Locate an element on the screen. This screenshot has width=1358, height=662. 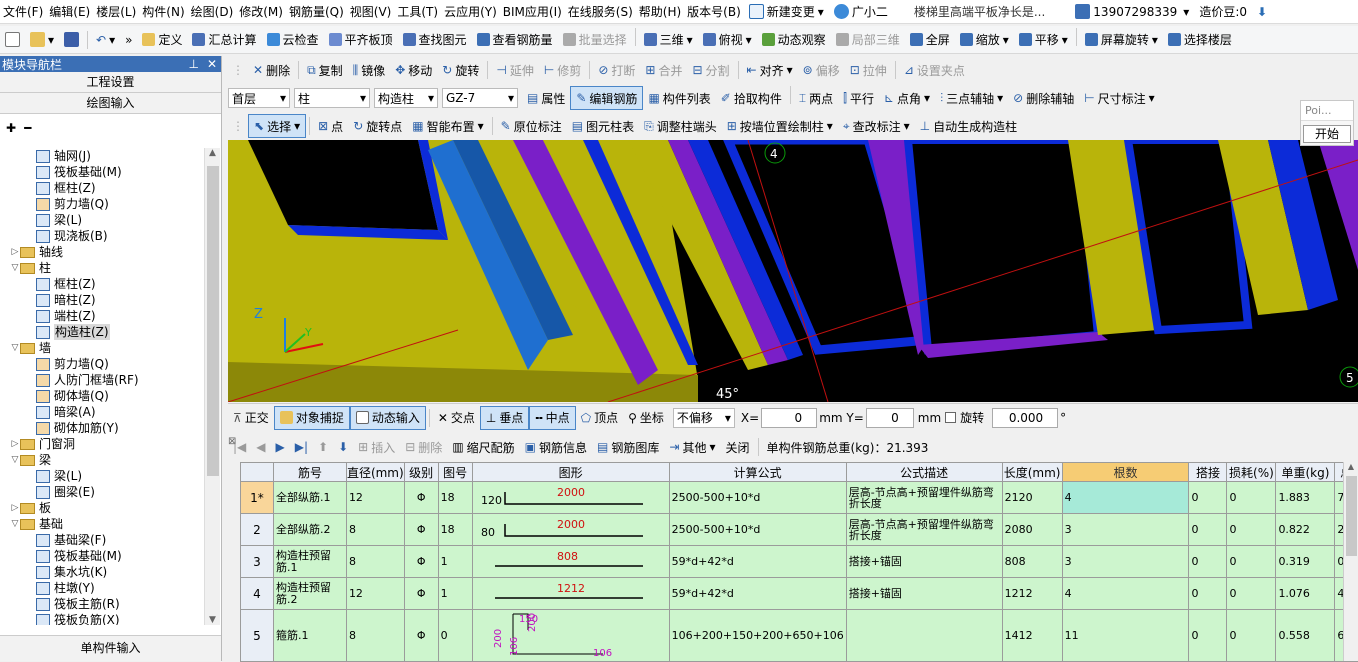
column-header-7: 公式描述 is located at coordinates (924, 472).